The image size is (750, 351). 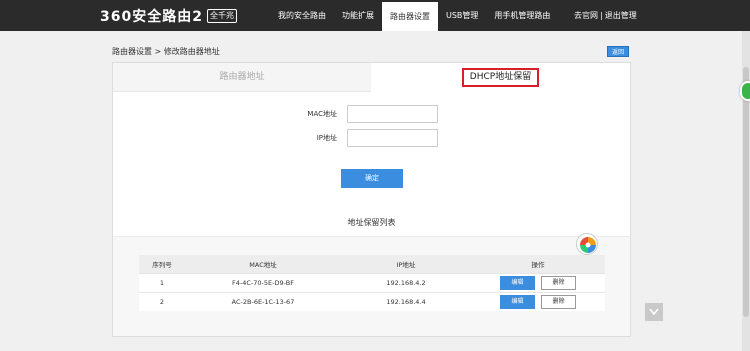 I want to click on logo-text: 360安全路由2, so click(x=151, y=17).